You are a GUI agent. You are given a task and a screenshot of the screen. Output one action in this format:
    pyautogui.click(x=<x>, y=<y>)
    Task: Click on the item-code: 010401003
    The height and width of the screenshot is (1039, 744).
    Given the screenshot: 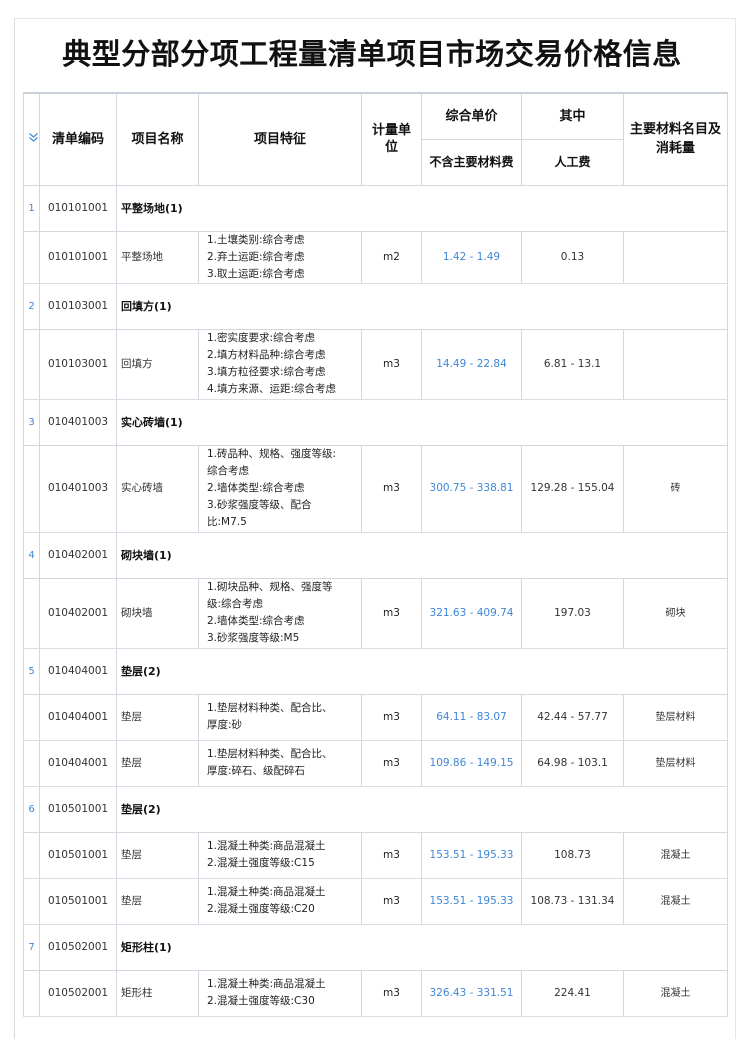 What is the action you would take?
    pyautogui.click(x=78, y=488)
    